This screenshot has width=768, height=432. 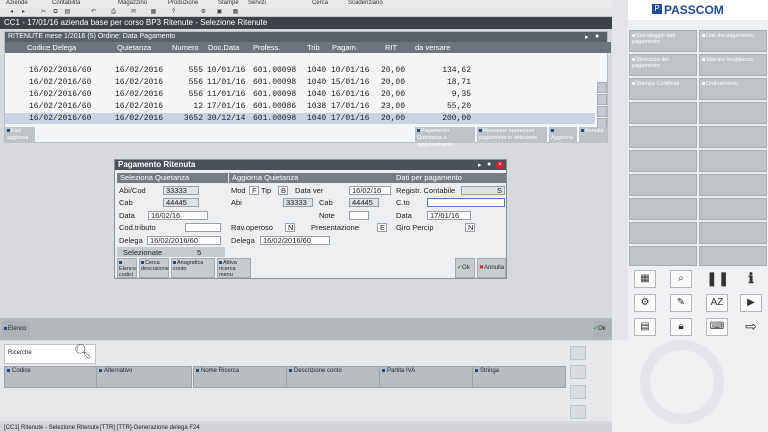 I want to click on data-field: 16/02/16, so click(x=178, y=215).